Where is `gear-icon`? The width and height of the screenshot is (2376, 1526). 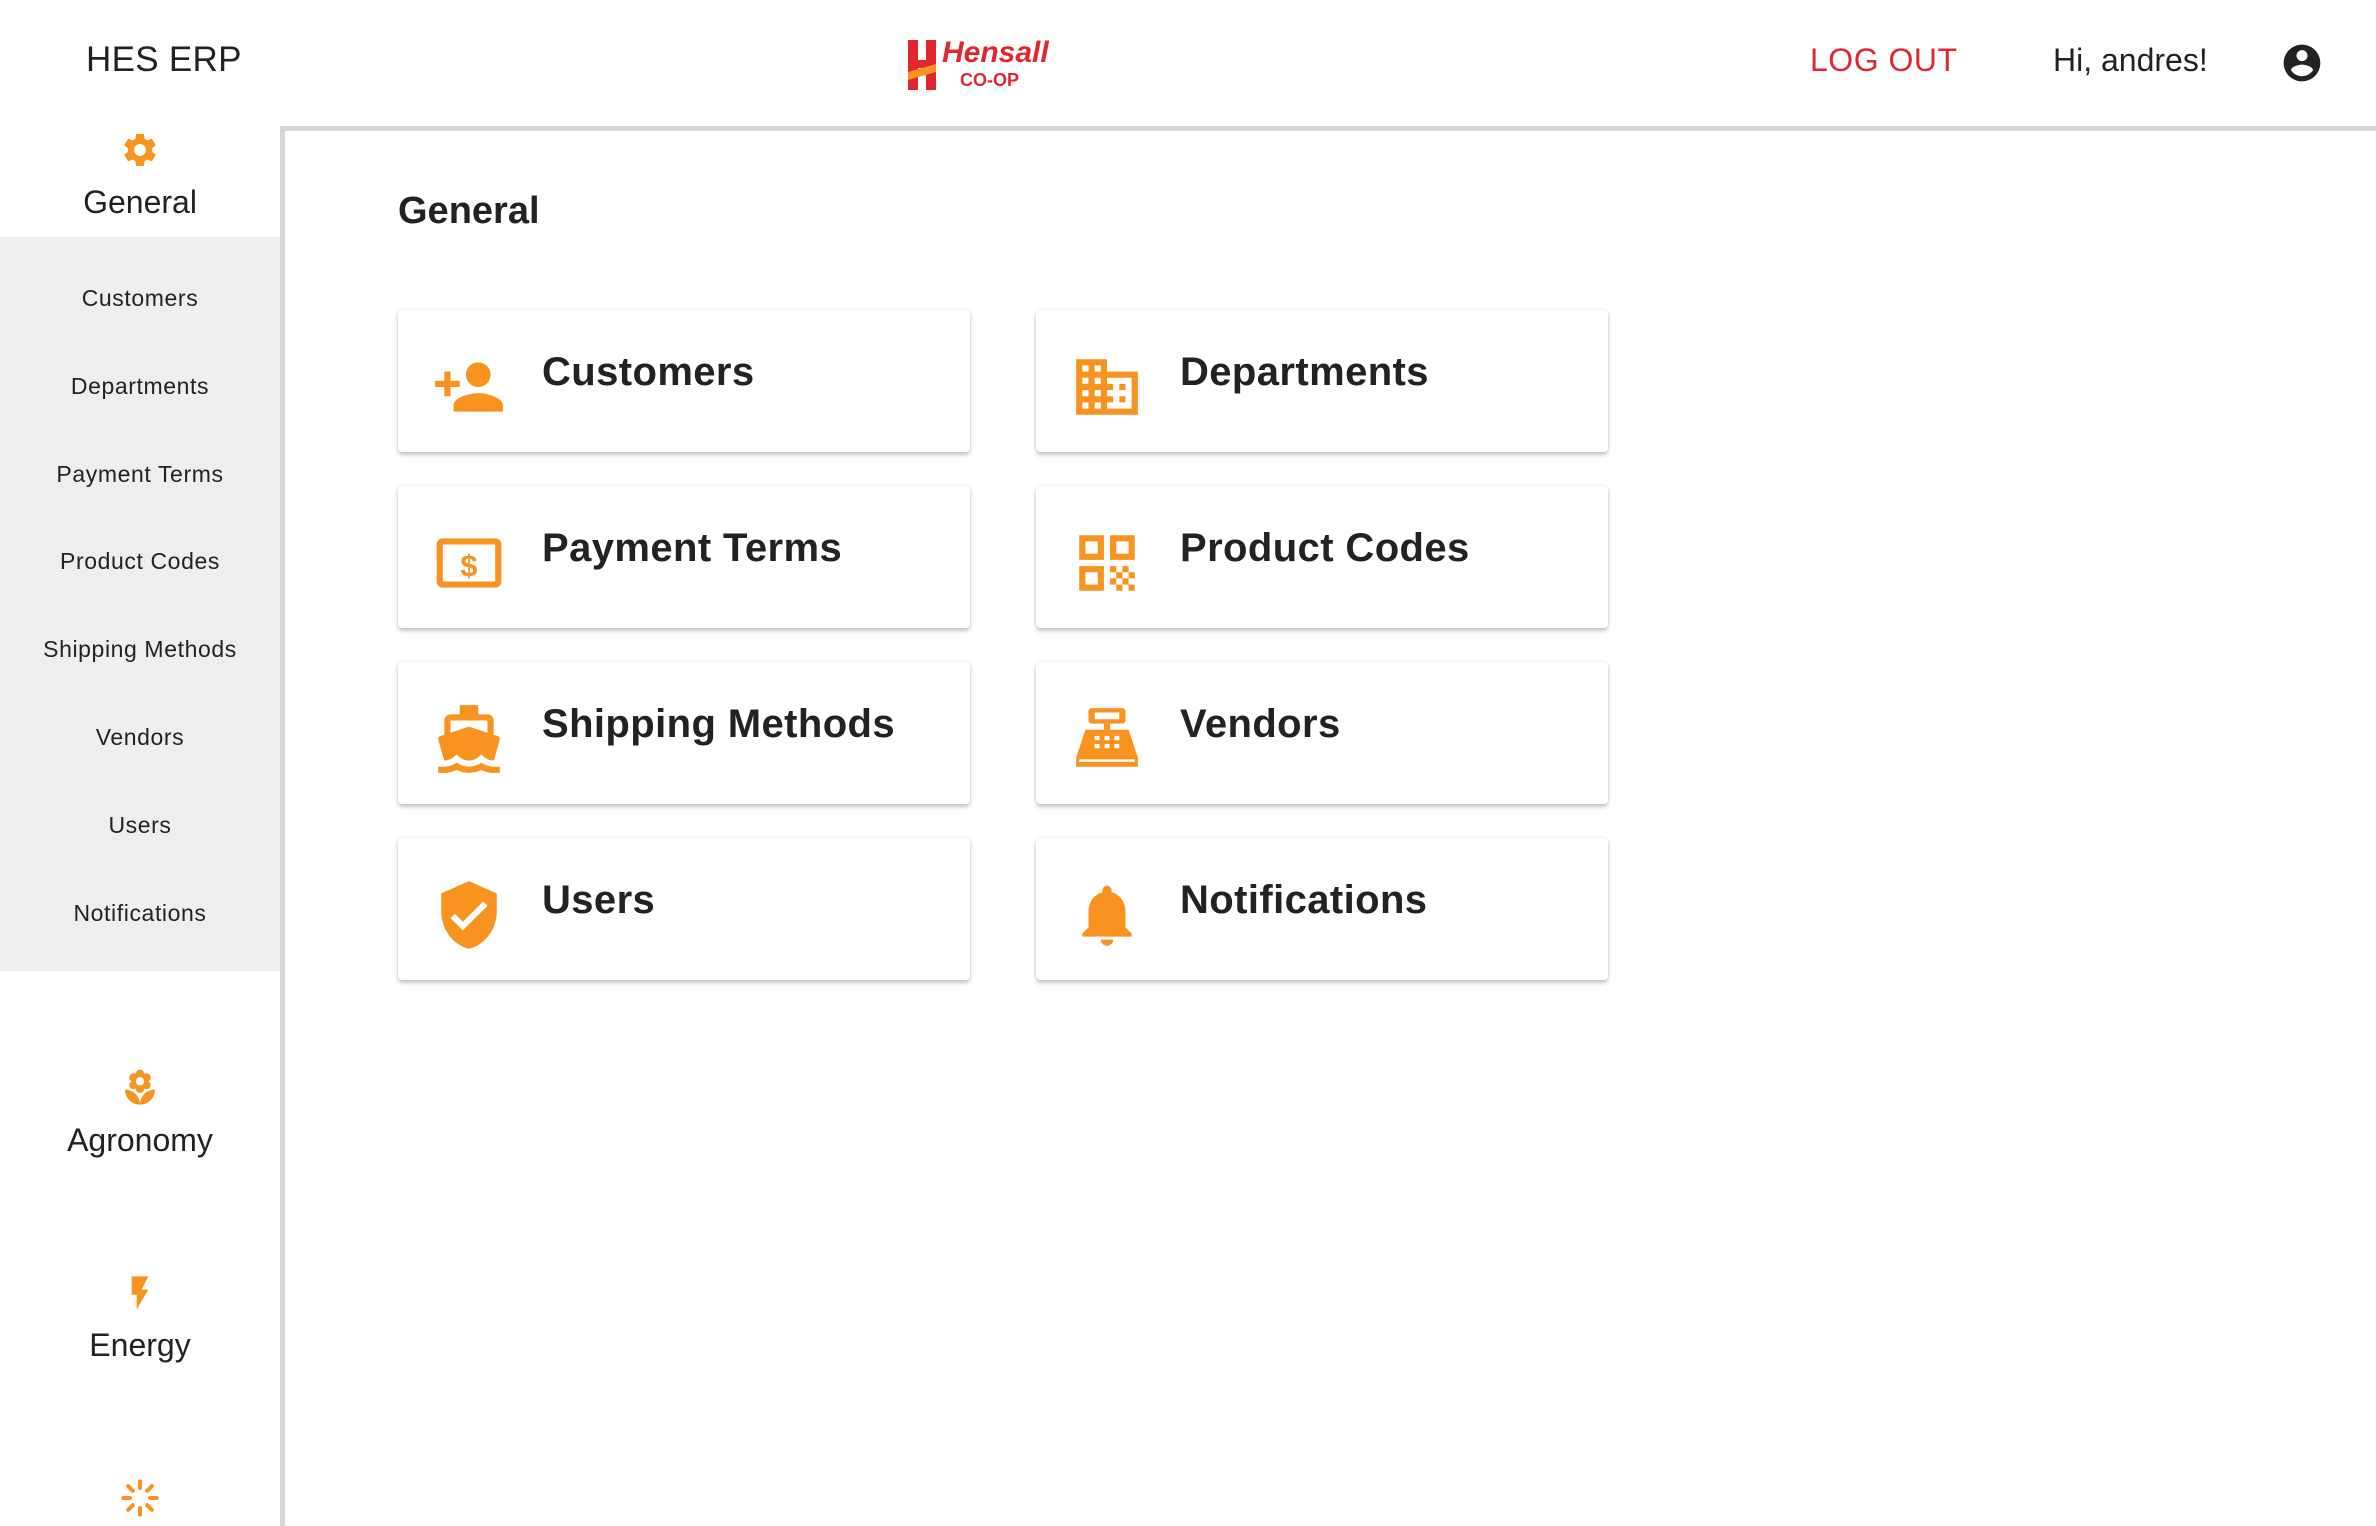 gear-icon is located at coordinates (140, 150).